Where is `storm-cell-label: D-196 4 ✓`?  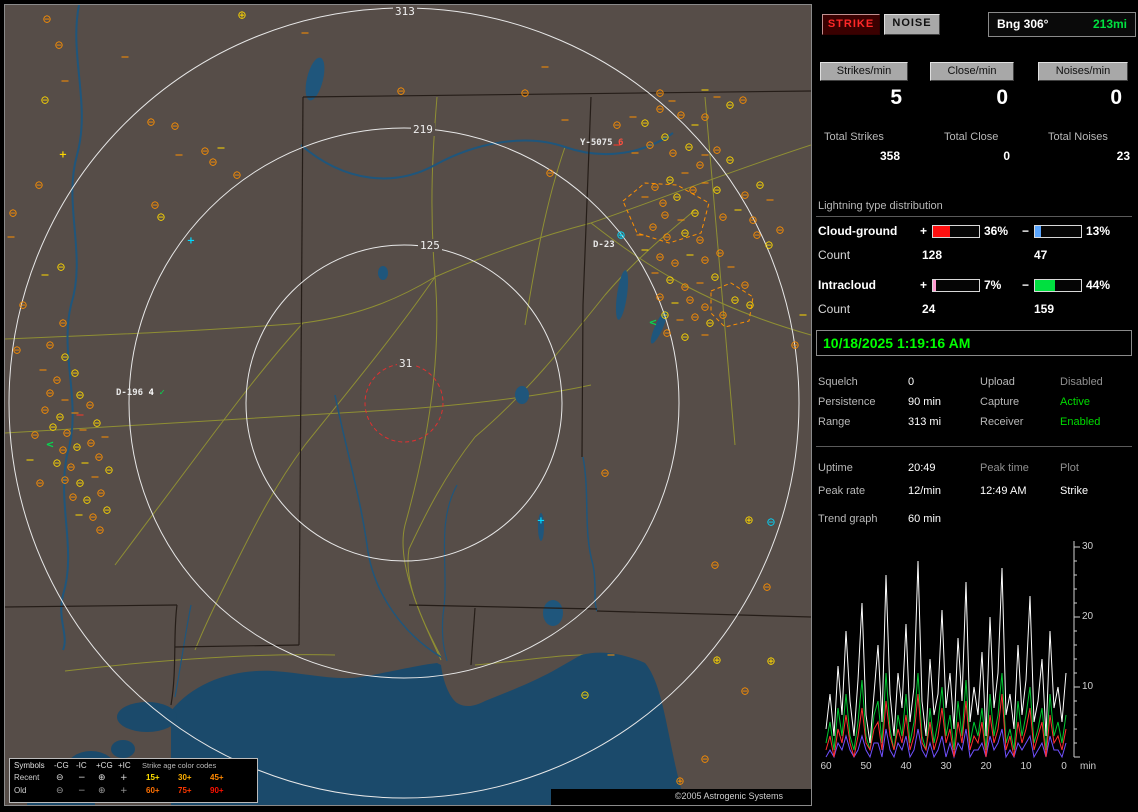
storm-cell-label: D-196 4 ✓ is located at coordinates (140, 393).